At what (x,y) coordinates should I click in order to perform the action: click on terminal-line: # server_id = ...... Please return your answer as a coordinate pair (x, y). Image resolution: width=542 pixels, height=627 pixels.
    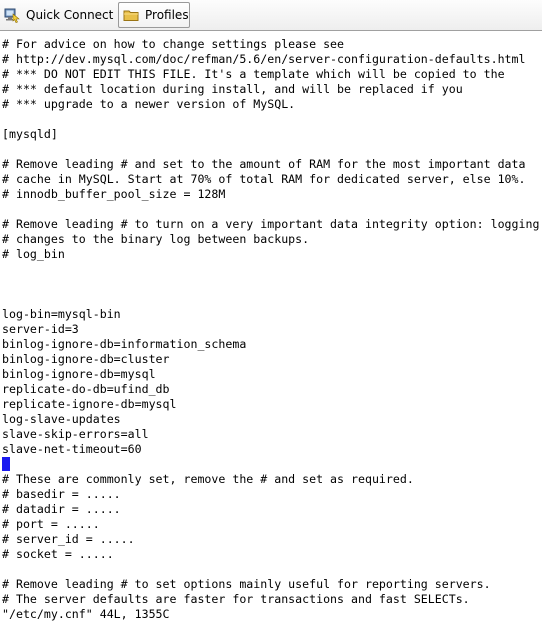
    Looking at the image, I should click on (68, 539).